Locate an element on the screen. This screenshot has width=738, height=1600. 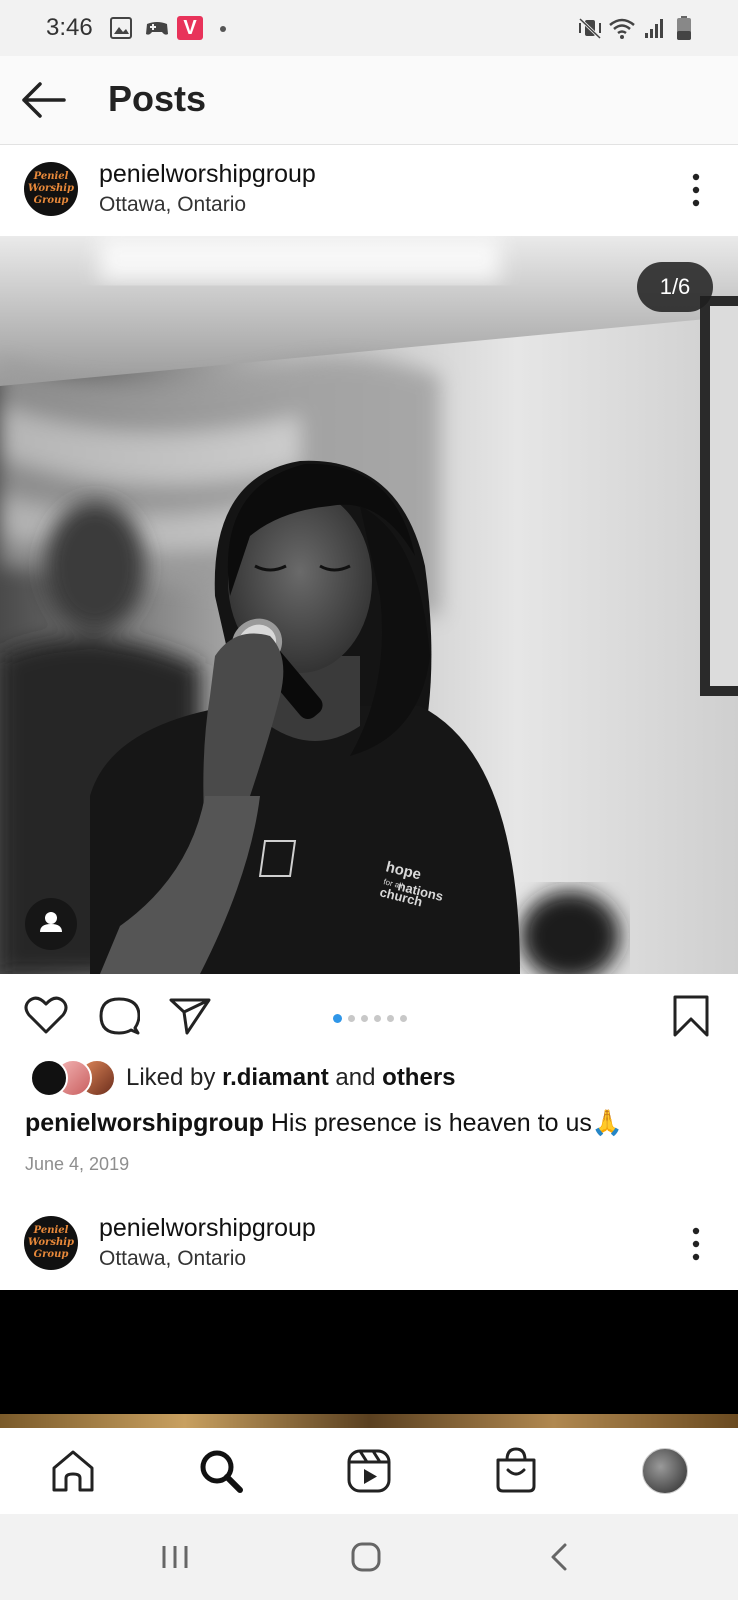
wifi-icon is located at coordinates (622, 28).